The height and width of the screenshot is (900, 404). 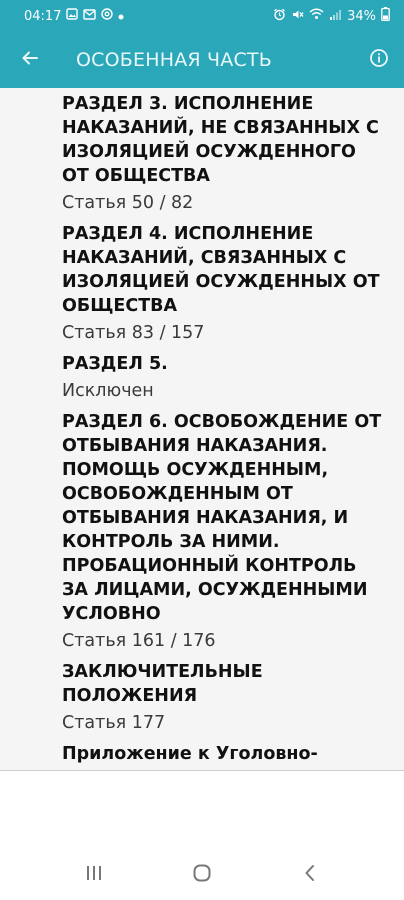 I want to click on back-button, so click(x=30, y=60).